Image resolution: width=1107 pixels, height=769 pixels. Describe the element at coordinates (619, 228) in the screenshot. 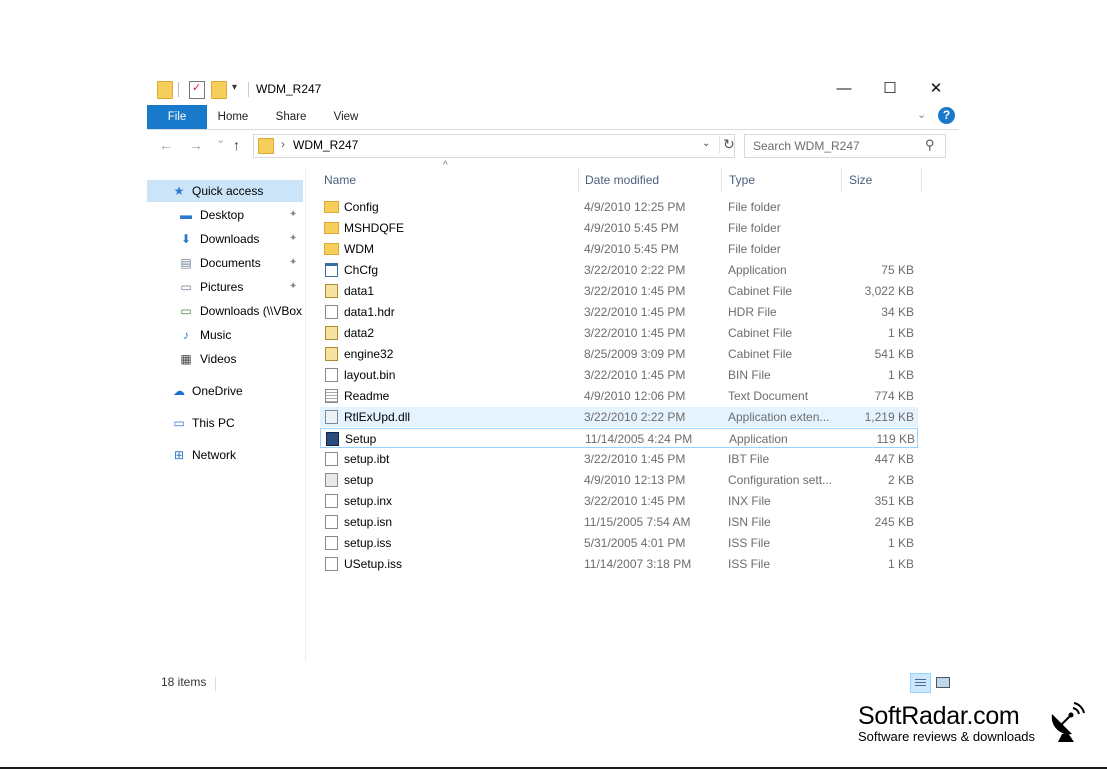

I see `file-row: MSHDQFE 4/9/2010 5:45 PM File folder` at that location.